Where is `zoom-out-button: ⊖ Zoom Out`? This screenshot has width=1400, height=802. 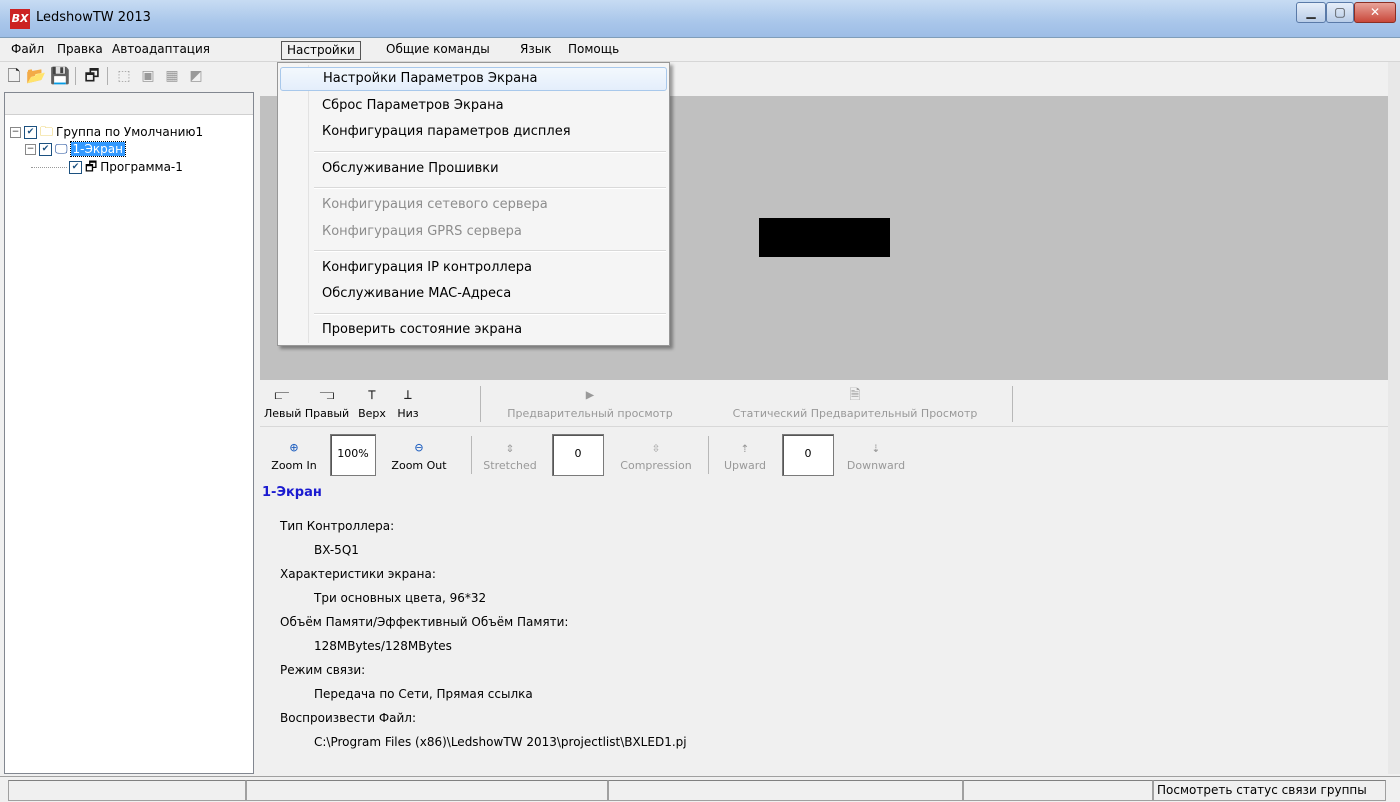
zoom-out-button: ⊖ Zoom Out is located at coordinates (419, 456).